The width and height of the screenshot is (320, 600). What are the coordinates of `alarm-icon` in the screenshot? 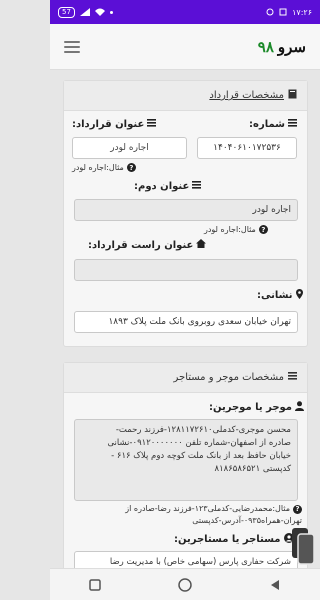 It's located at (270, 12).